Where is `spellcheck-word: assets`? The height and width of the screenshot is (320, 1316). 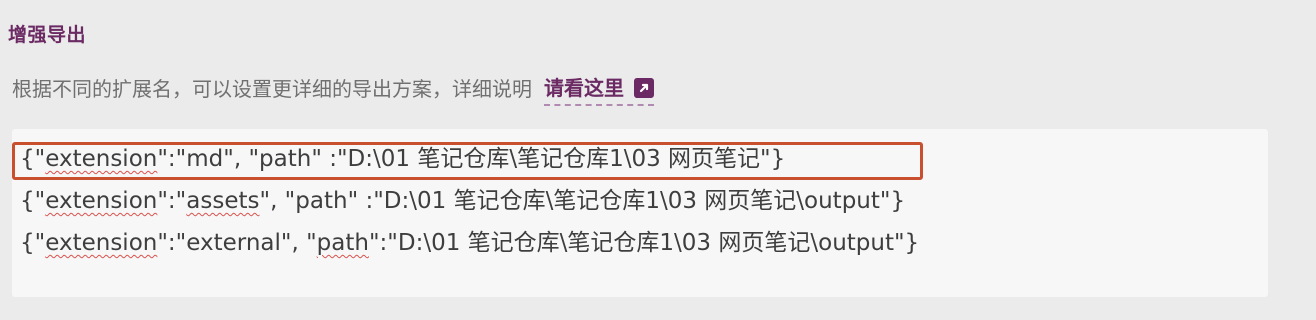
spellcheck-word: assets is located at coordinates (223, 201).